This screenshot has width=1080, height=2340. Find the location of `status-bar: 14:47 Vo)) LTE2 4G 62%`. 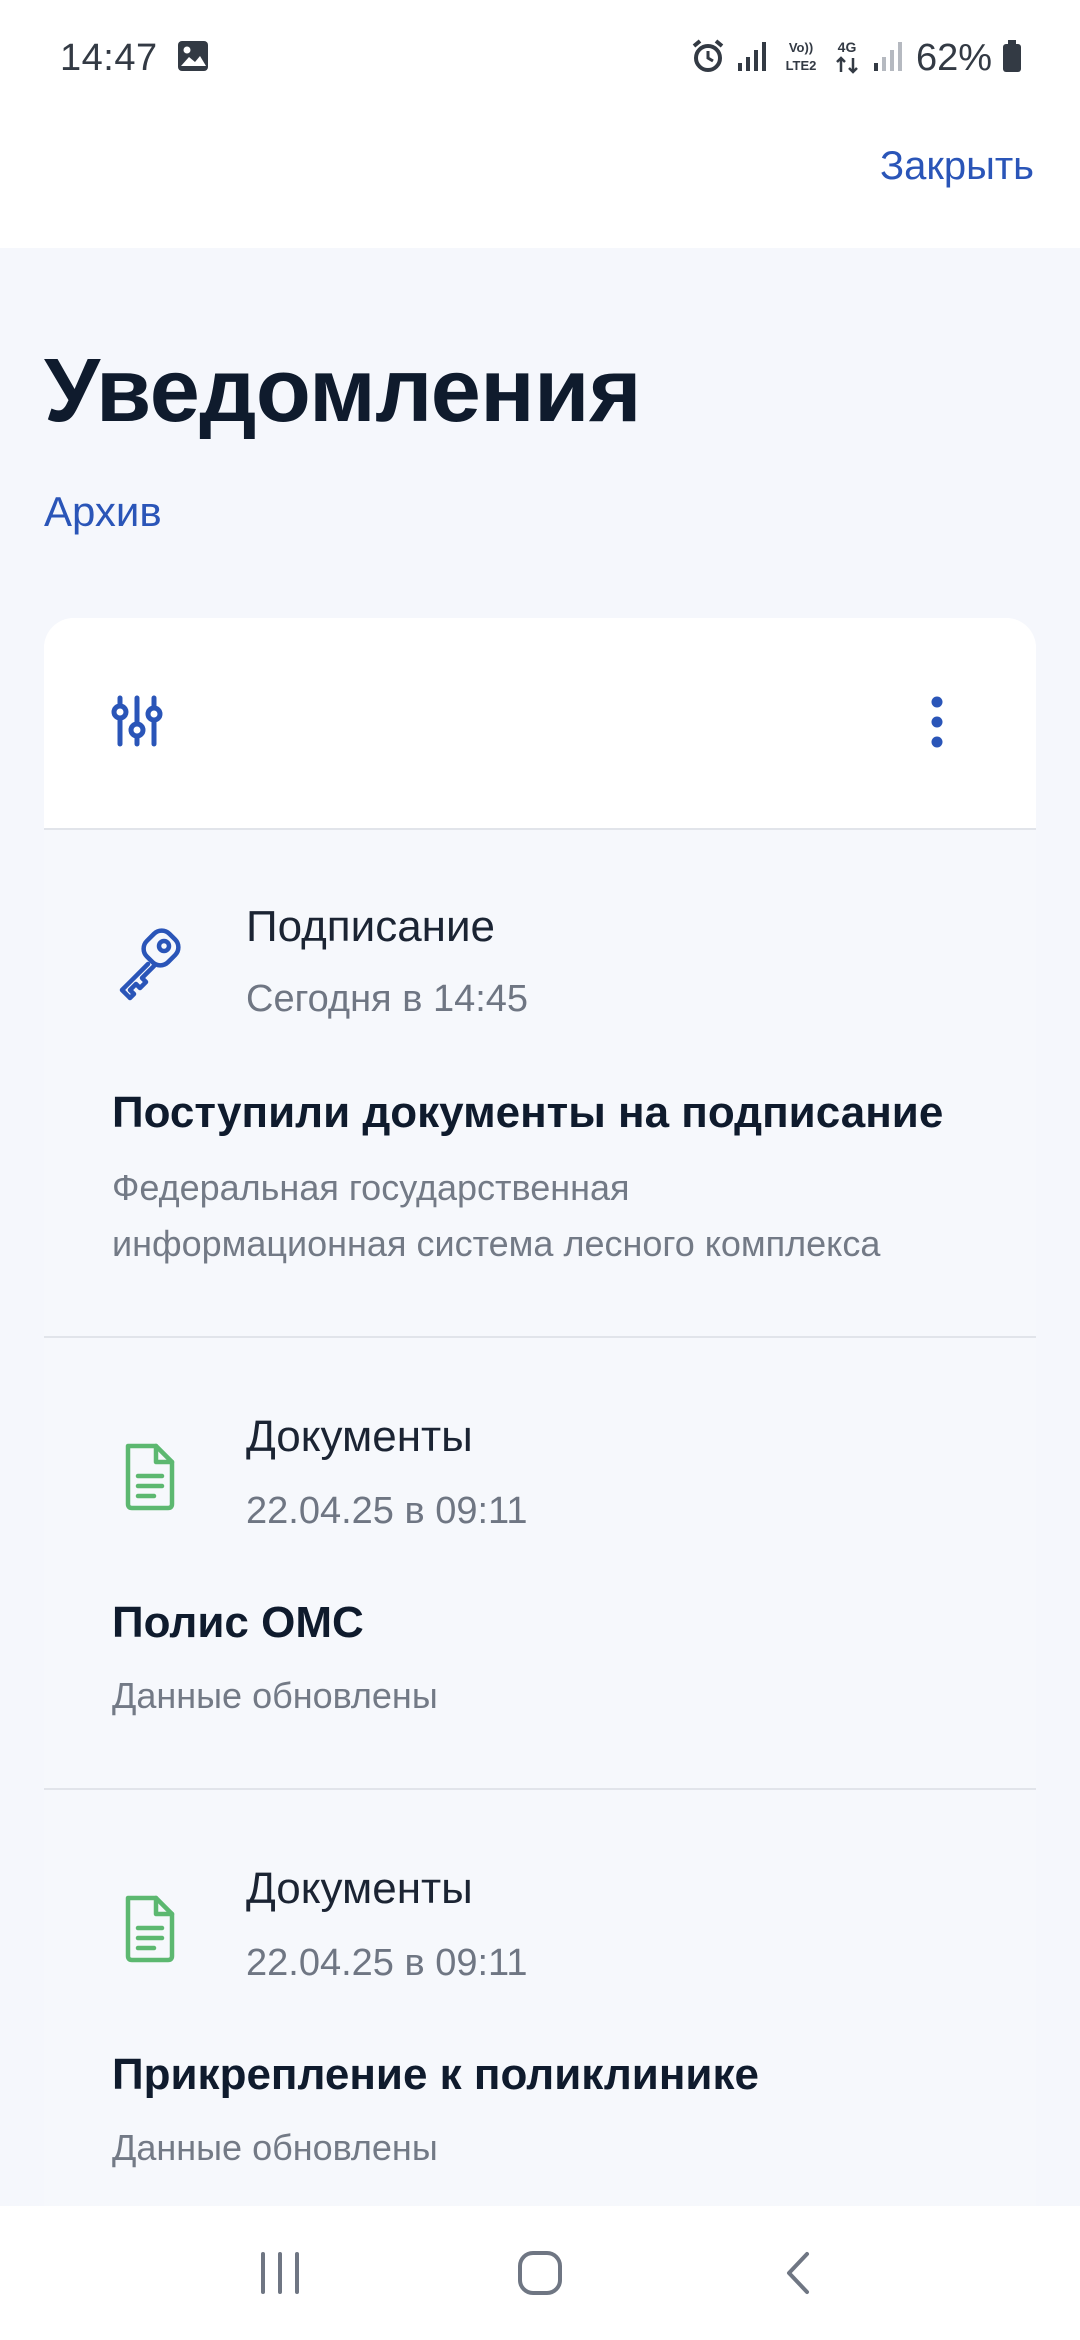

status-bar: 14:47 Vo)) LTE2 4G 62% is located at coordinates (540, 58).